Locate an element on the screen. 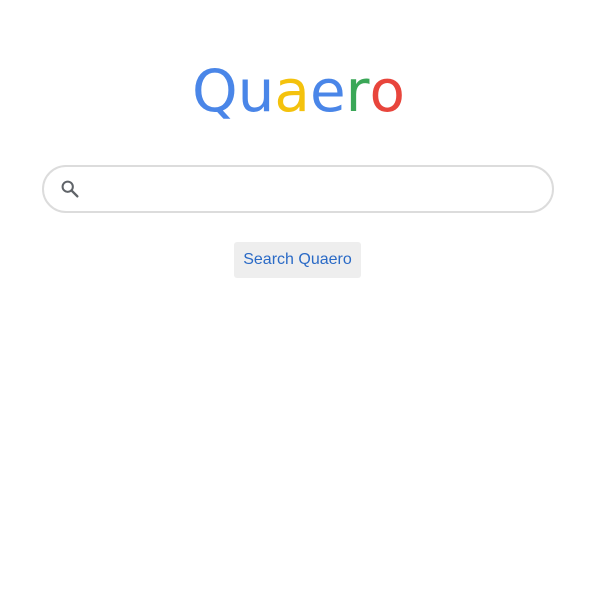 This screenshot has height=597, width=597. search-bar is located at coordinates (298, 189).